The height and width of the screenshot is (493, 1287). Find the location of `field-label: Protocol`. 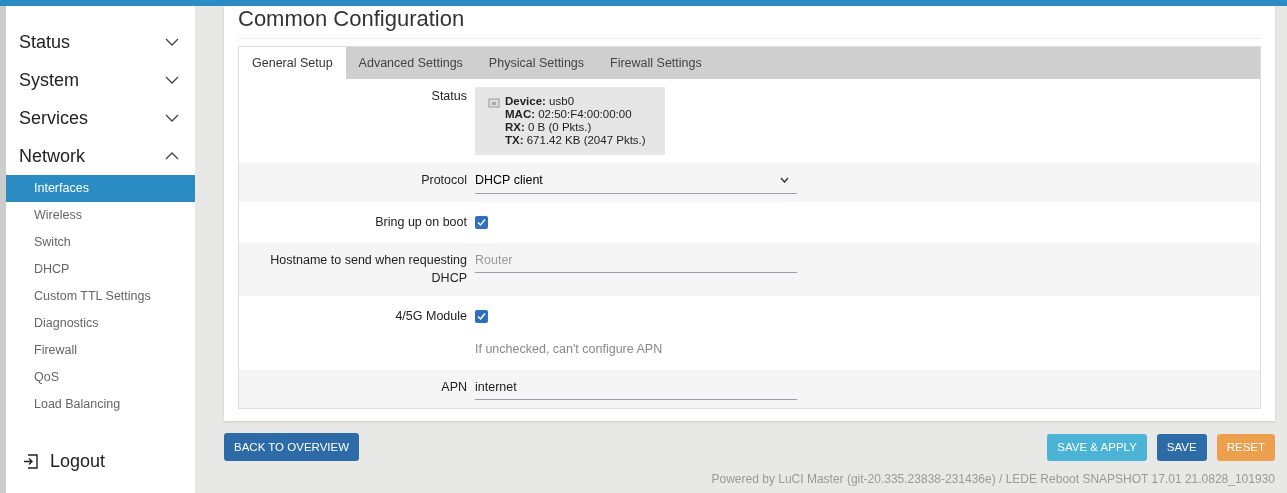

field-label: Protocol is located at coordinates (444, 180).